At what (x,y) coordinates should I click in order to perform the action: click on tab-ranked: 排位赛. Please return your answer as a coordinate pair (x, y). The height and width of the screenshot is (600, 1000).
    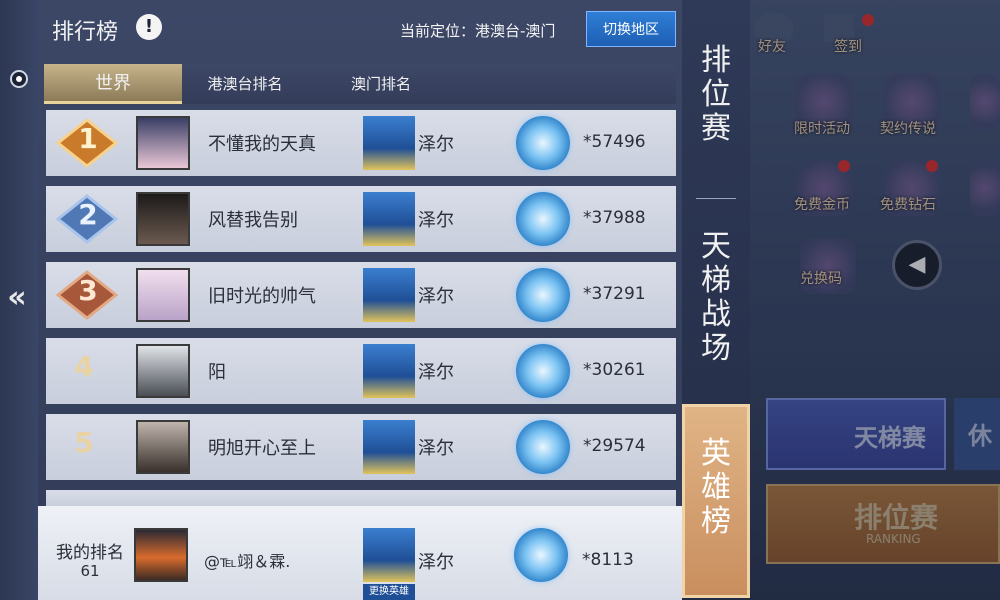
    Looking at the image, I should click on (716, 119).